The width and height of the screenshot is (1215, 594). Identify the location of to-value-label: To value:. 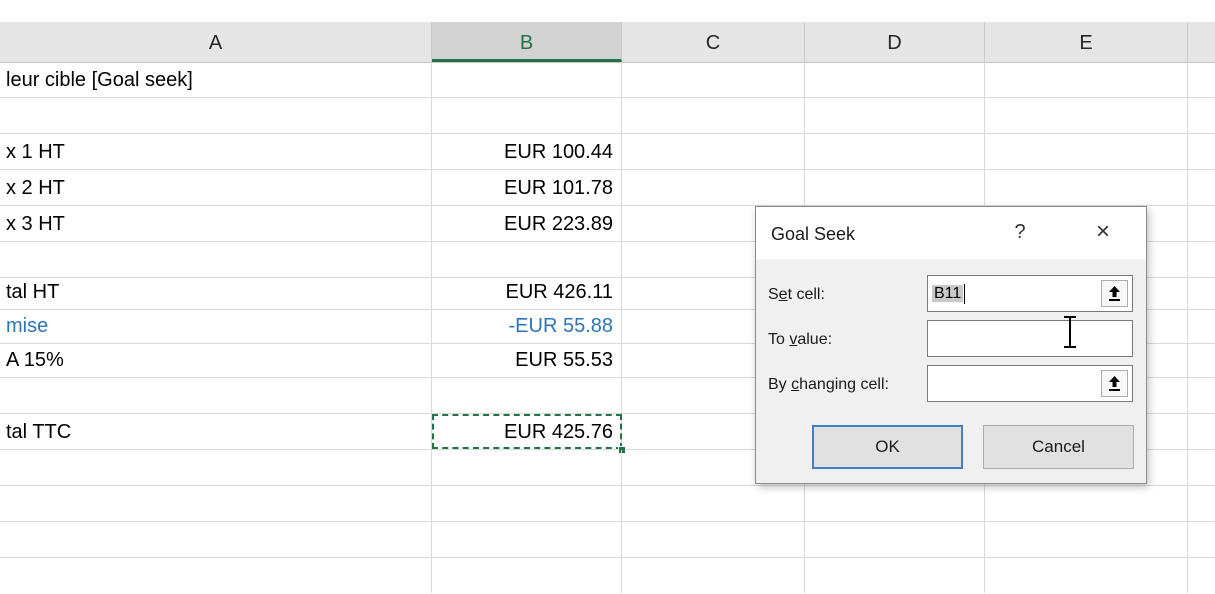
(800, 339).